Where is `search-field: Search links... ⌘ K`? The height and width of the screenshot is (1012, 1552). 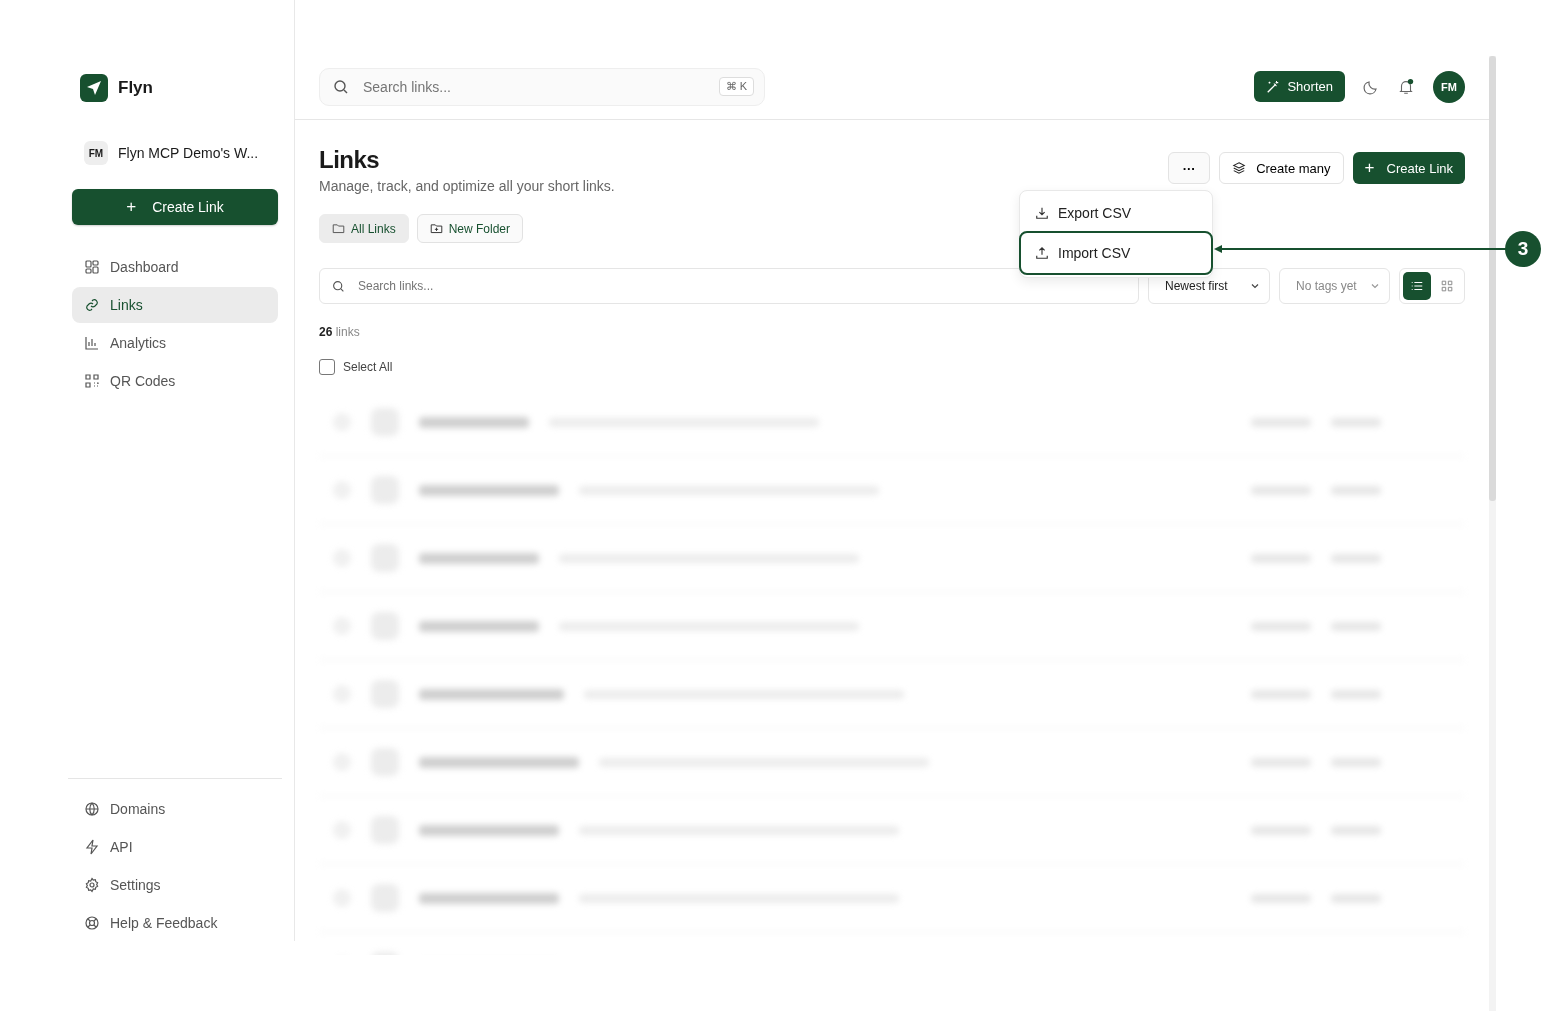 search-field: Search links... ⌘ K is located at coordinates (542, 86).